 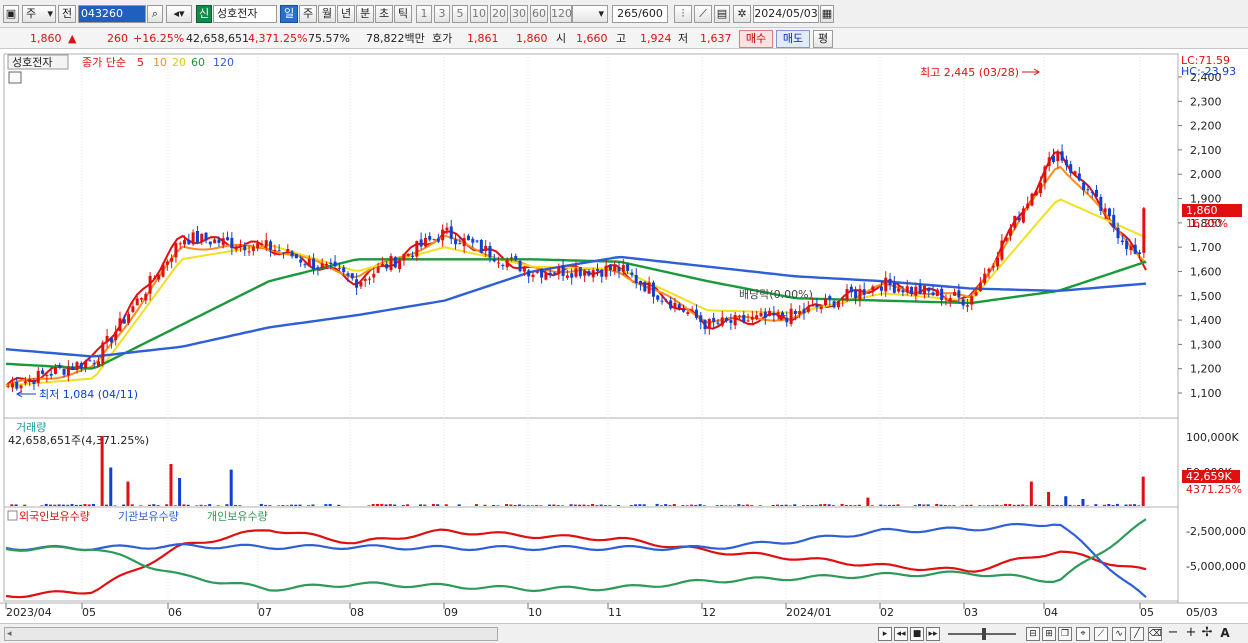 What do you see at coordinates (786, 14) in the screenshot?
I see `date-field: 2024/05/03` at bounding box center [786, 14].